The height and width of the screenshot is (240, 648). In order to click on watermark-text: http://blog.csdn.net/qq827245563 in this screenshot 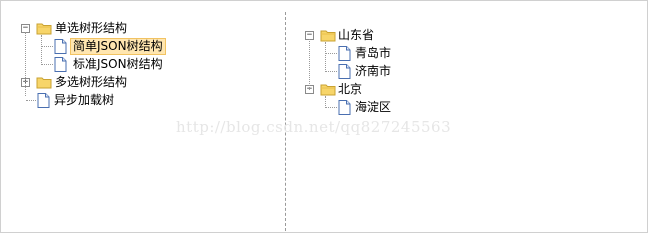, I will do `click(314, 127)`.